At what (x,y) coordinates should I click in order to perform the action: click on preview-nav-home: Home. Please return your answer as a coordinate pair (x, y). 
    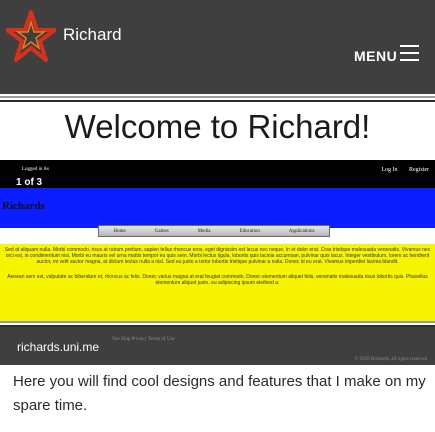
    Looking at the image, I should click on (120, 231).